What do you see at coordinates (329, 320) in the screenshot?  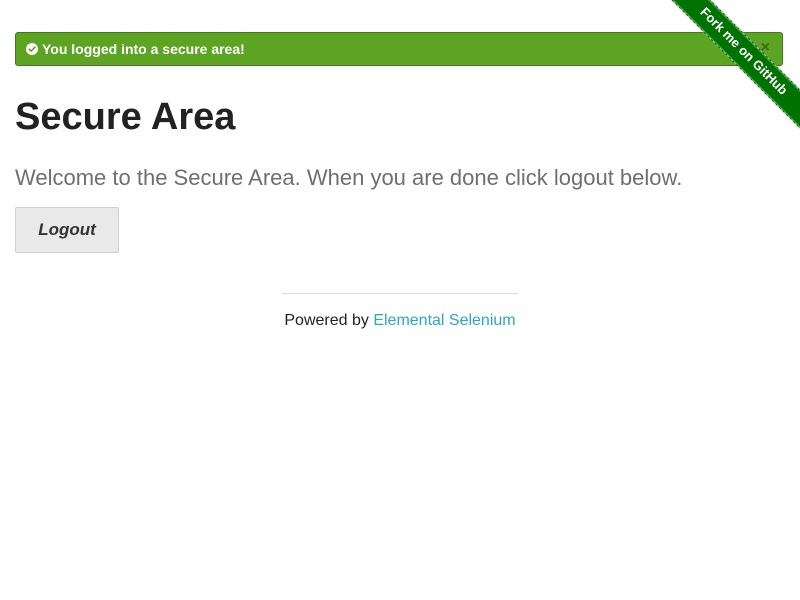 I see `footer-prefix: Powered by` at bounding box center [329, 320].